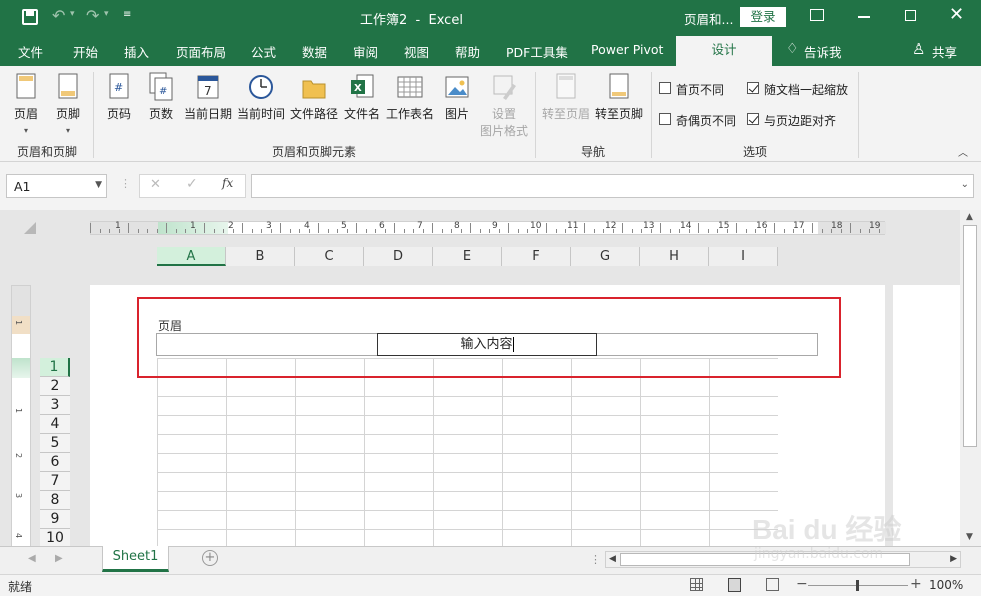 This screenshot has width=981, height=596. I want to click on scroll-up-icon: ▲, so click(969, 217).